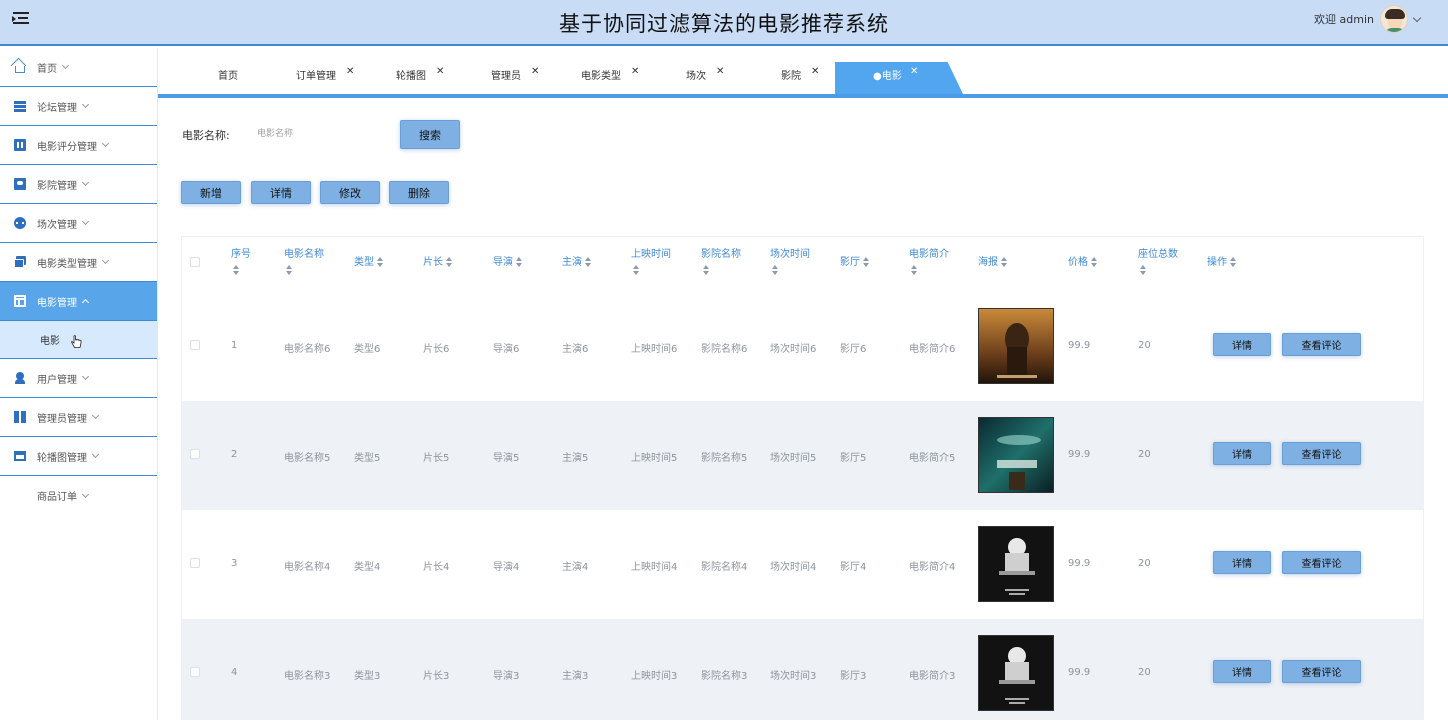  Describe the element at coordinates (78, 106) in the screenshot. I see `sidebar-item-forum: 论坛管理` at that location.